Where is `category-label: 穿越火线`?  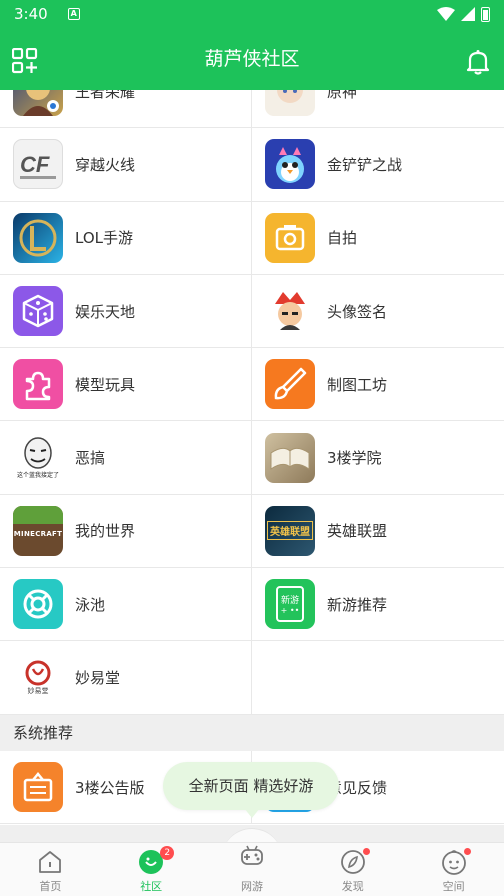 category-label: 穿越火线 is located at coordinates (105, 164).